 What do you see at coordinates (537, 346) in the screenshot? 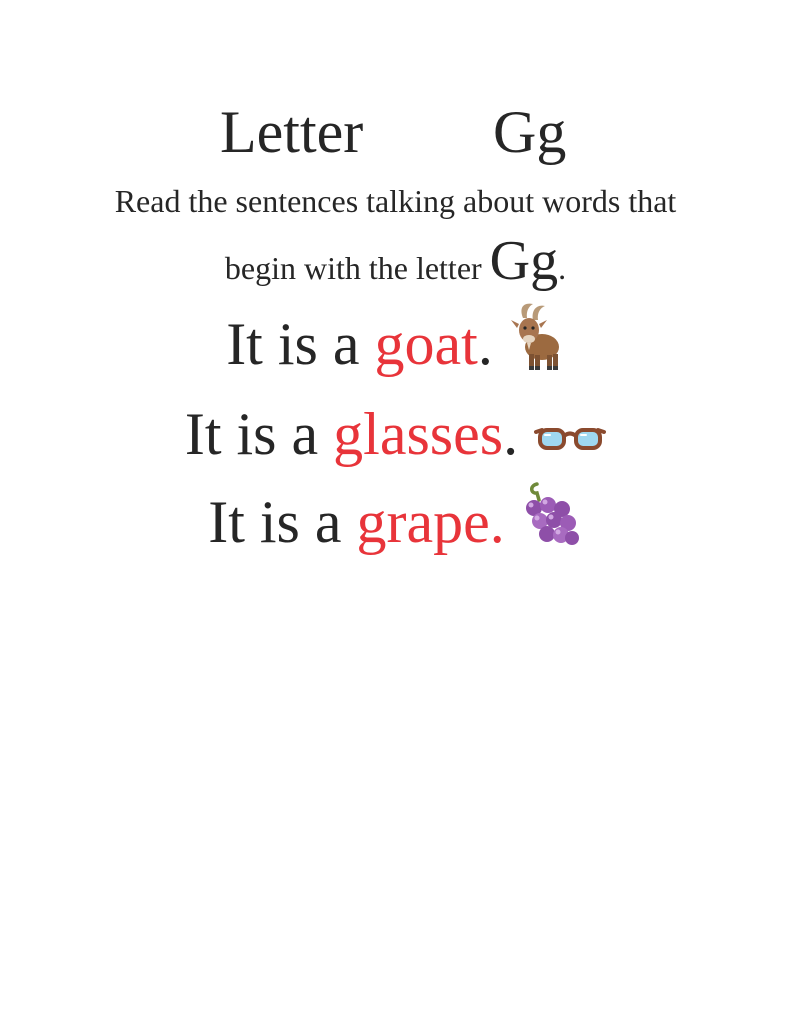
I see `goat-icon` at bounding box center [537, 346].